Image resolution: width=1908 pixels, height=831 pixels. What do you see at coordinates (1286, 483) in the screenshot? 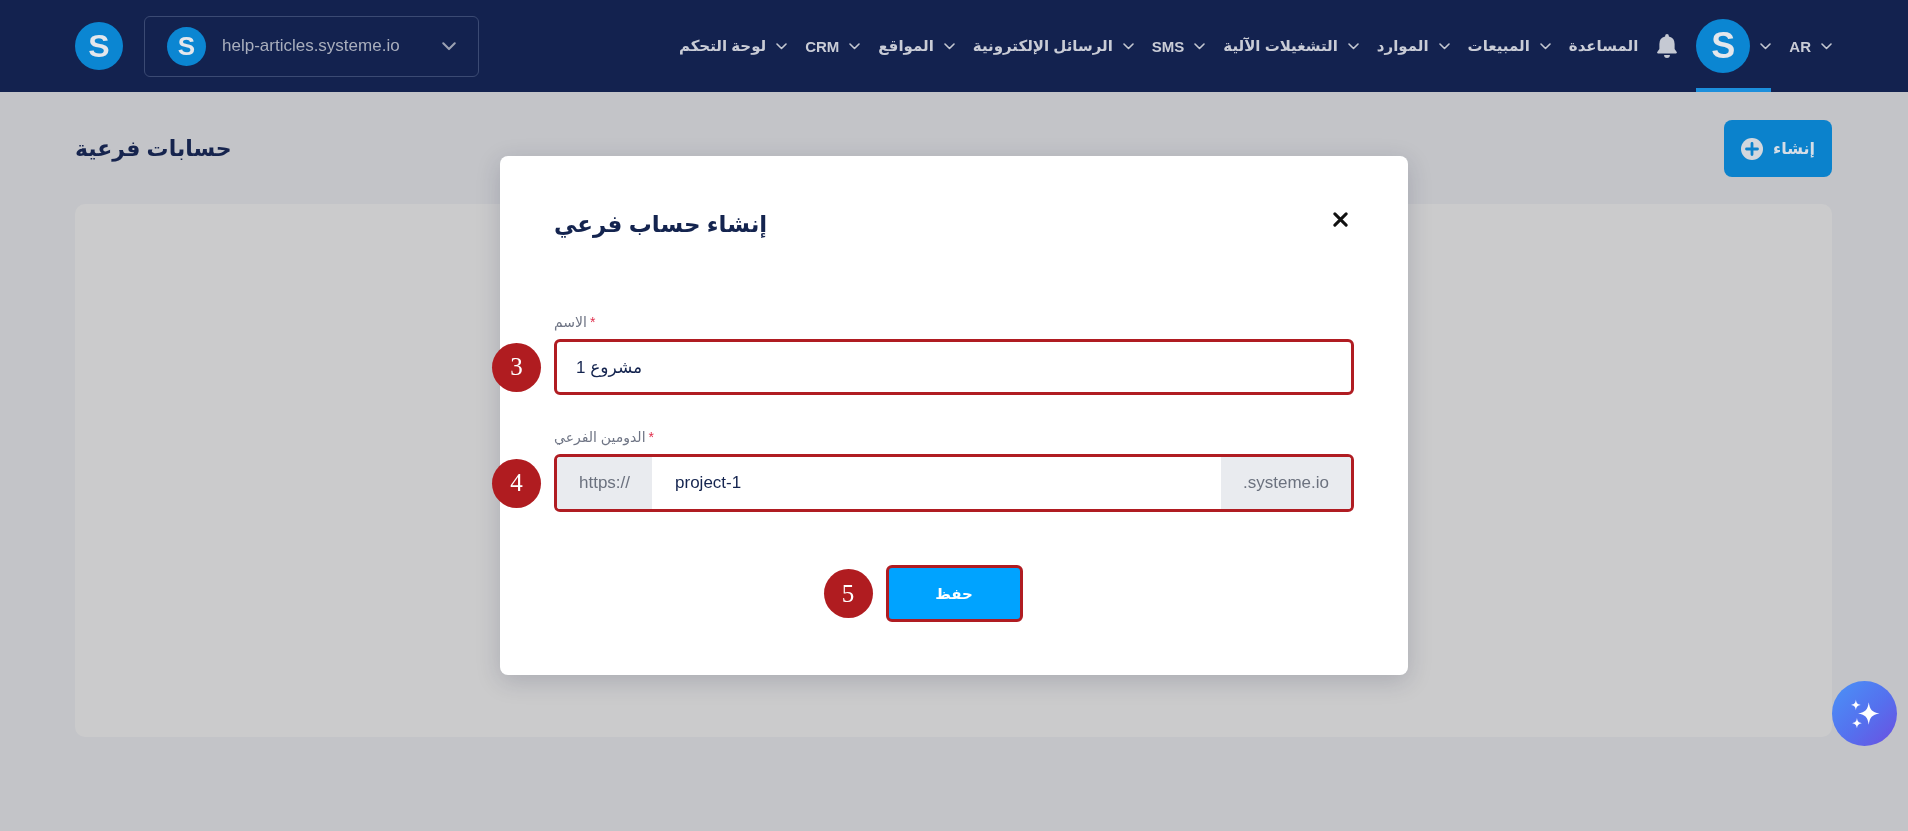
I see `domain-suffix-addon: .systeme.io` at bounding box center [1286, 483].